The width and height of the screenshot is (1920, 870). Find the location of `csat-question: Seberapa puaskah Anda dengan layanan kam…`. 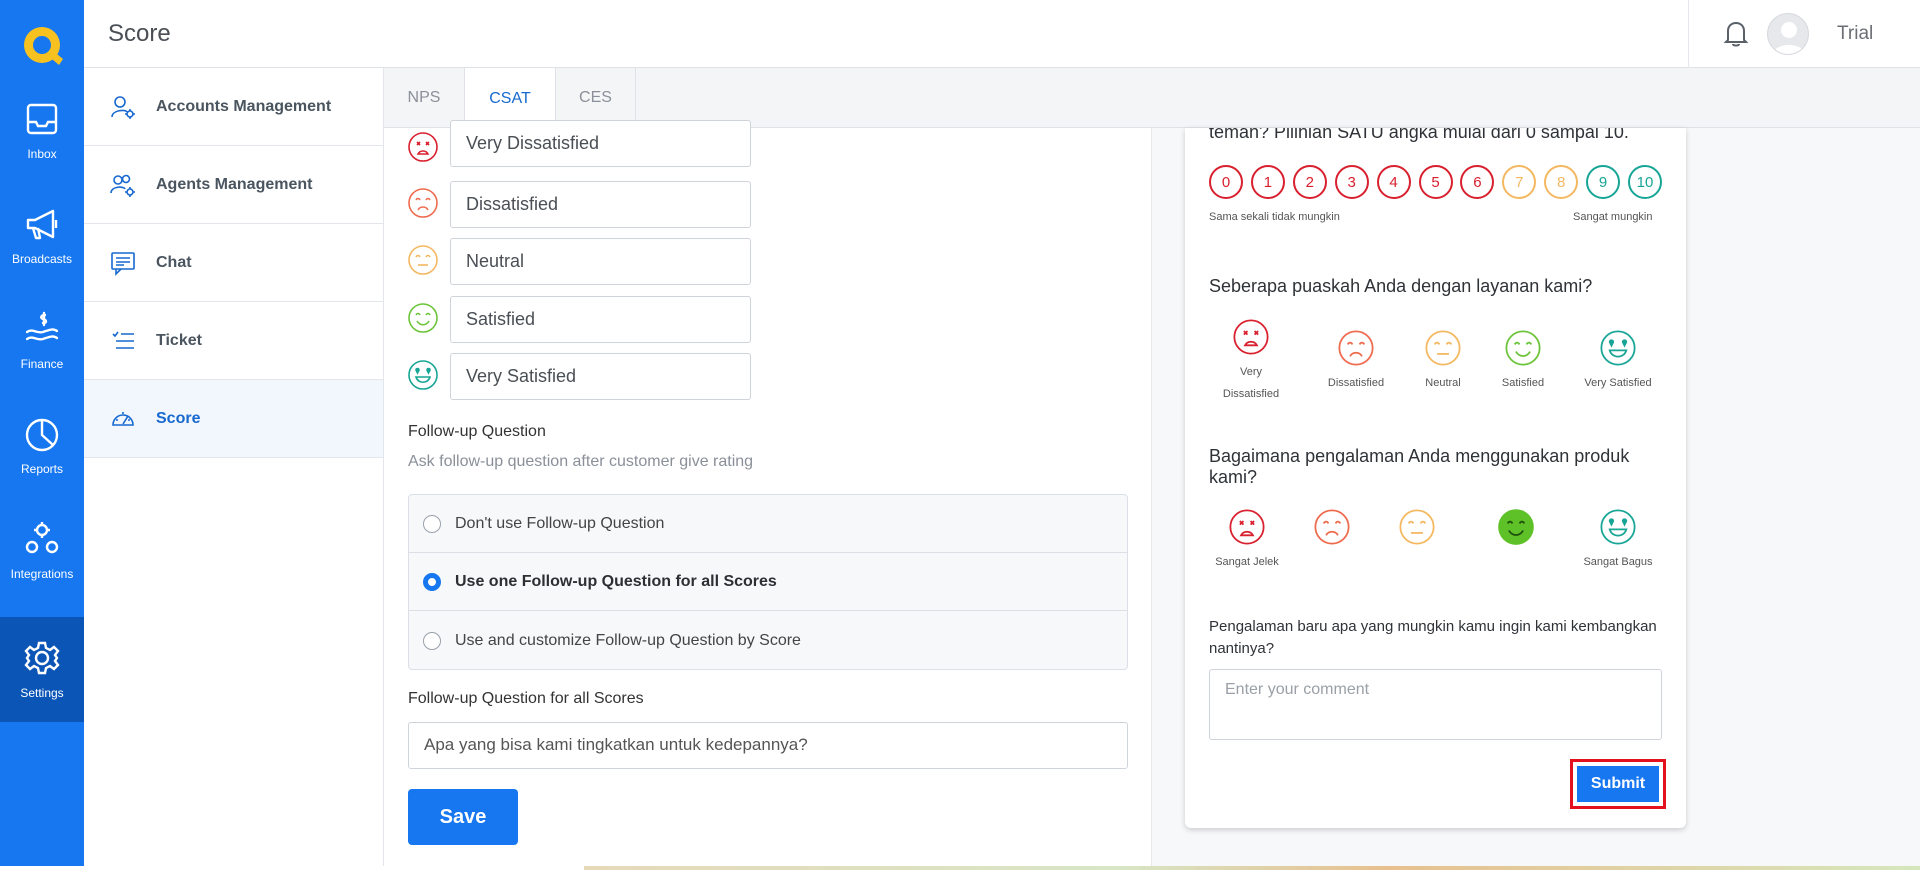

csat-question: Seberapa puaskah Anda dengan layanan kam… is located at coordinates (1401, 286).